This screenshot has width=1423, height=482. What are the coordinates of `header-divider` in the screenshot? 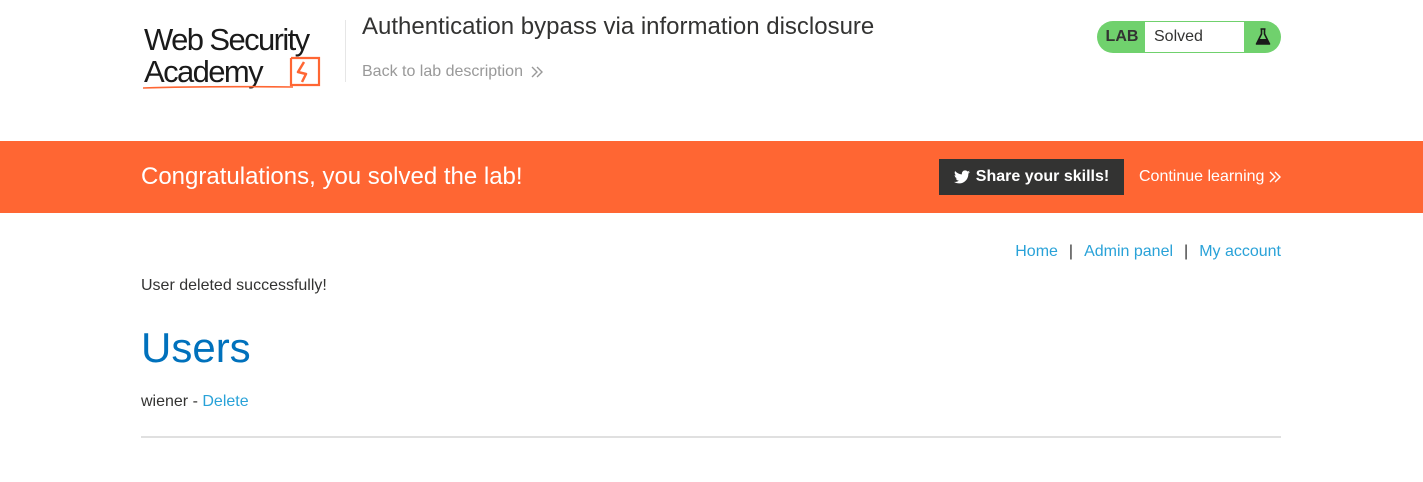 It's located at (345, 51).